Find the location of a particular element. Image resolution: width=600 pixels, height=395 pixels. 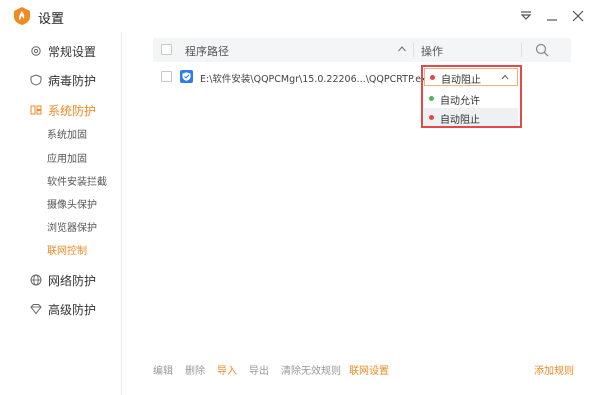

sidebar-item-label: 网络防护 is located at coordinates (72, 280).